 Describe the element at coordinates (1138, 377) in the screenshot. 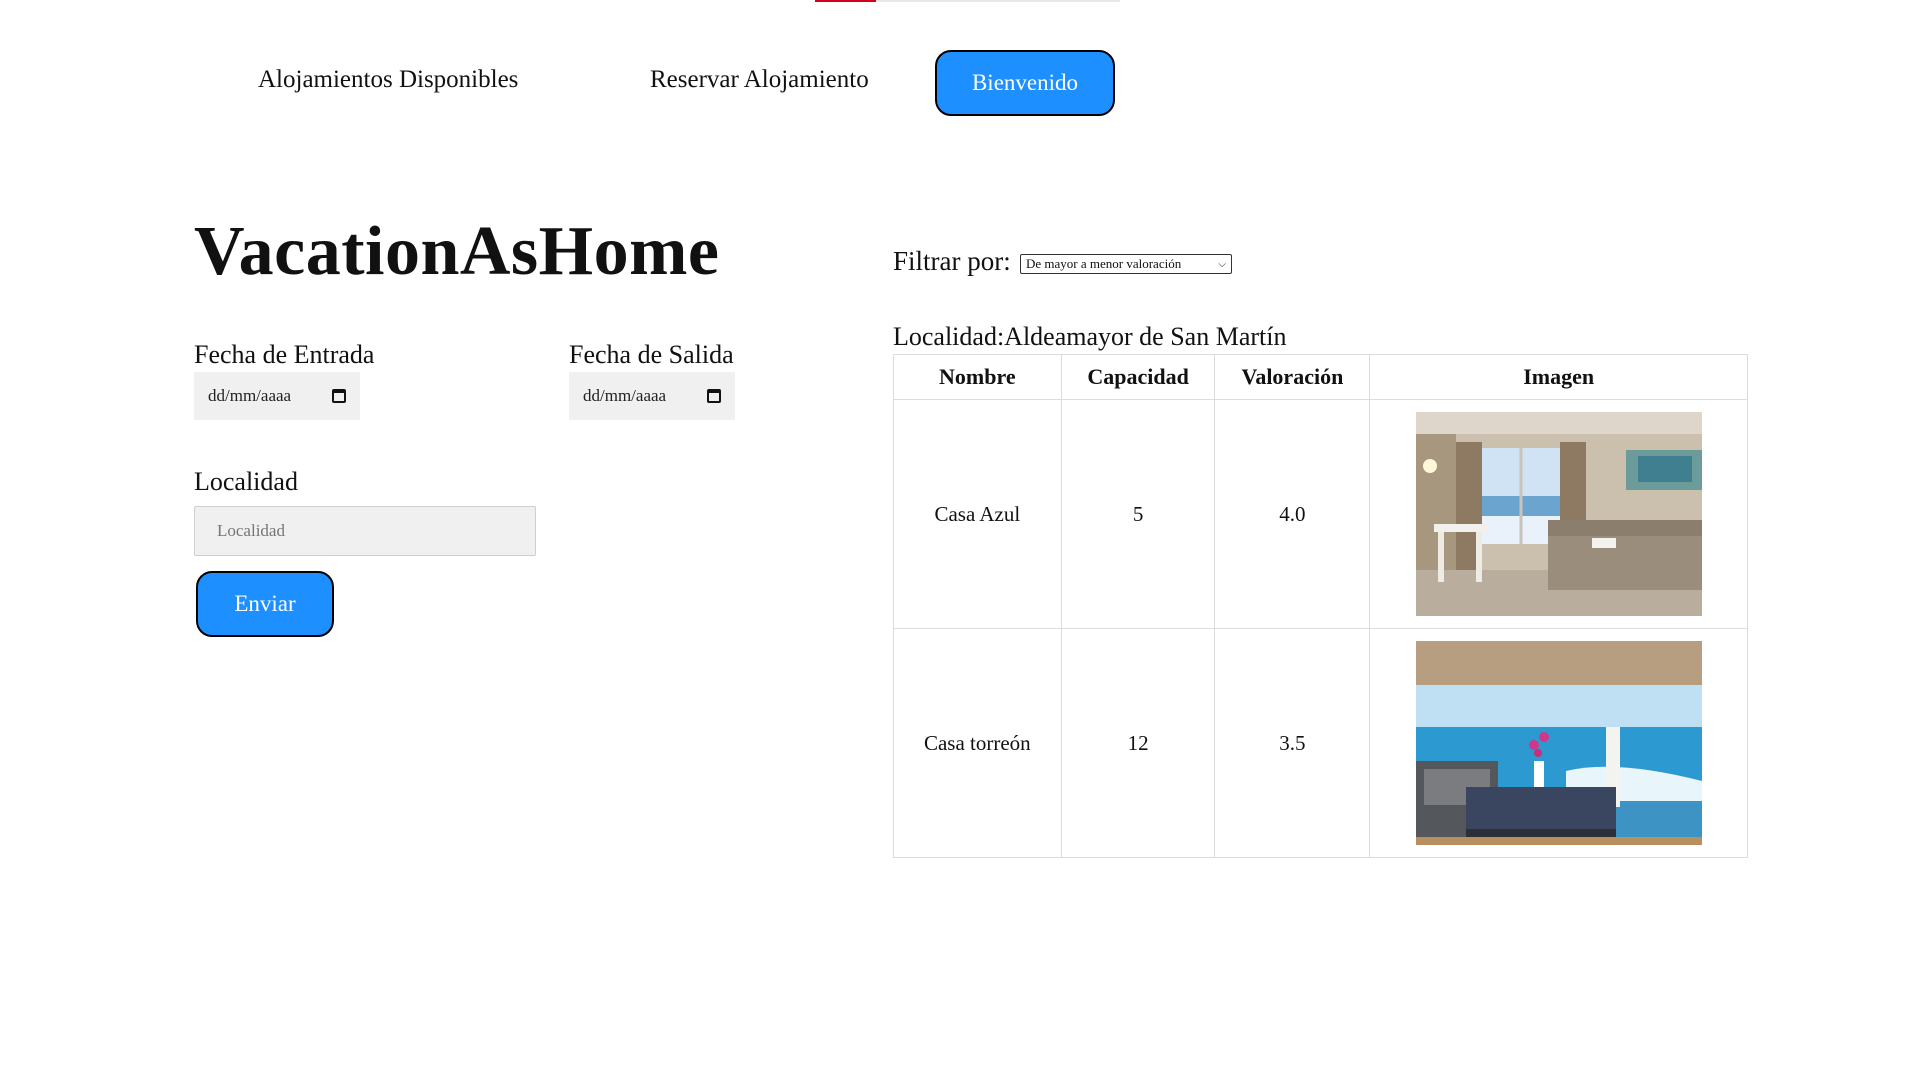

I see `column-header-capacity: Capacidad` at that location.